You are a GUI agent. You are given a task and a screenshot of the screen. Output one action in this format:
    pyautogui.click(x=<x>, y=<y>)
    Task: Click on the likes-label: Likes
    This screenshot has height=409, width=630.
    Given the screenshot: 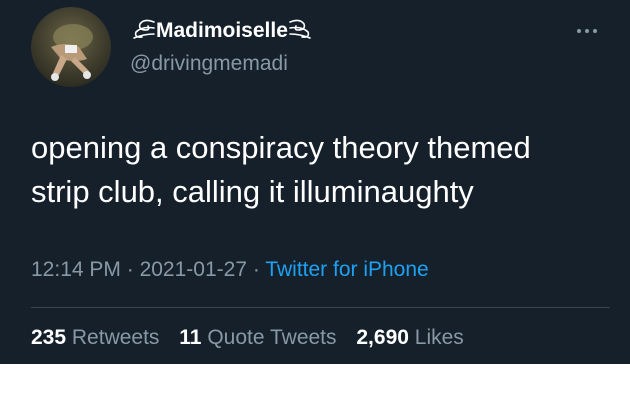 What is the action you would take?
    pyautogui.click(x=439, y=337)
    